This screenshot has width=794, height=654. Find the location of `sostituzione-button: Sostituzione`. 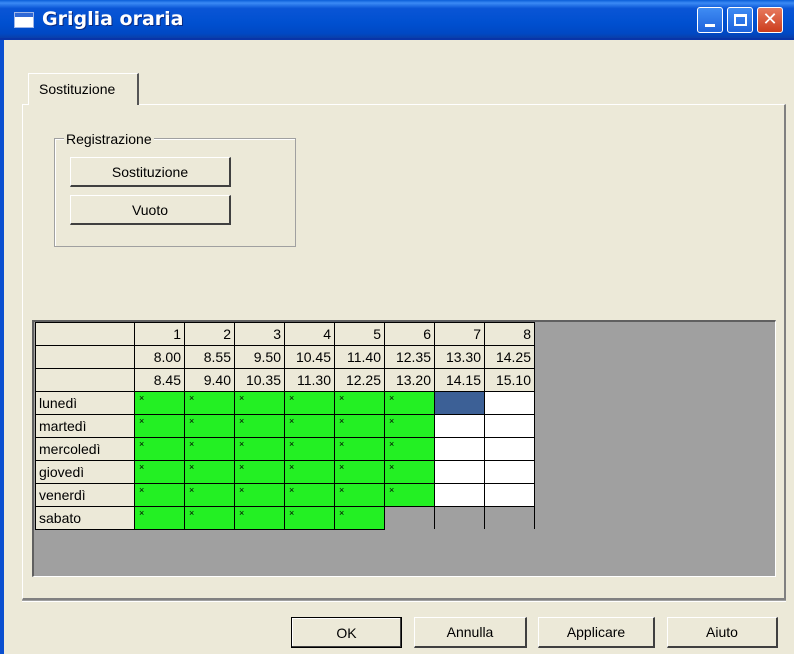

sostituzione-button: Sostituzione is located at coordinates (150, 172).